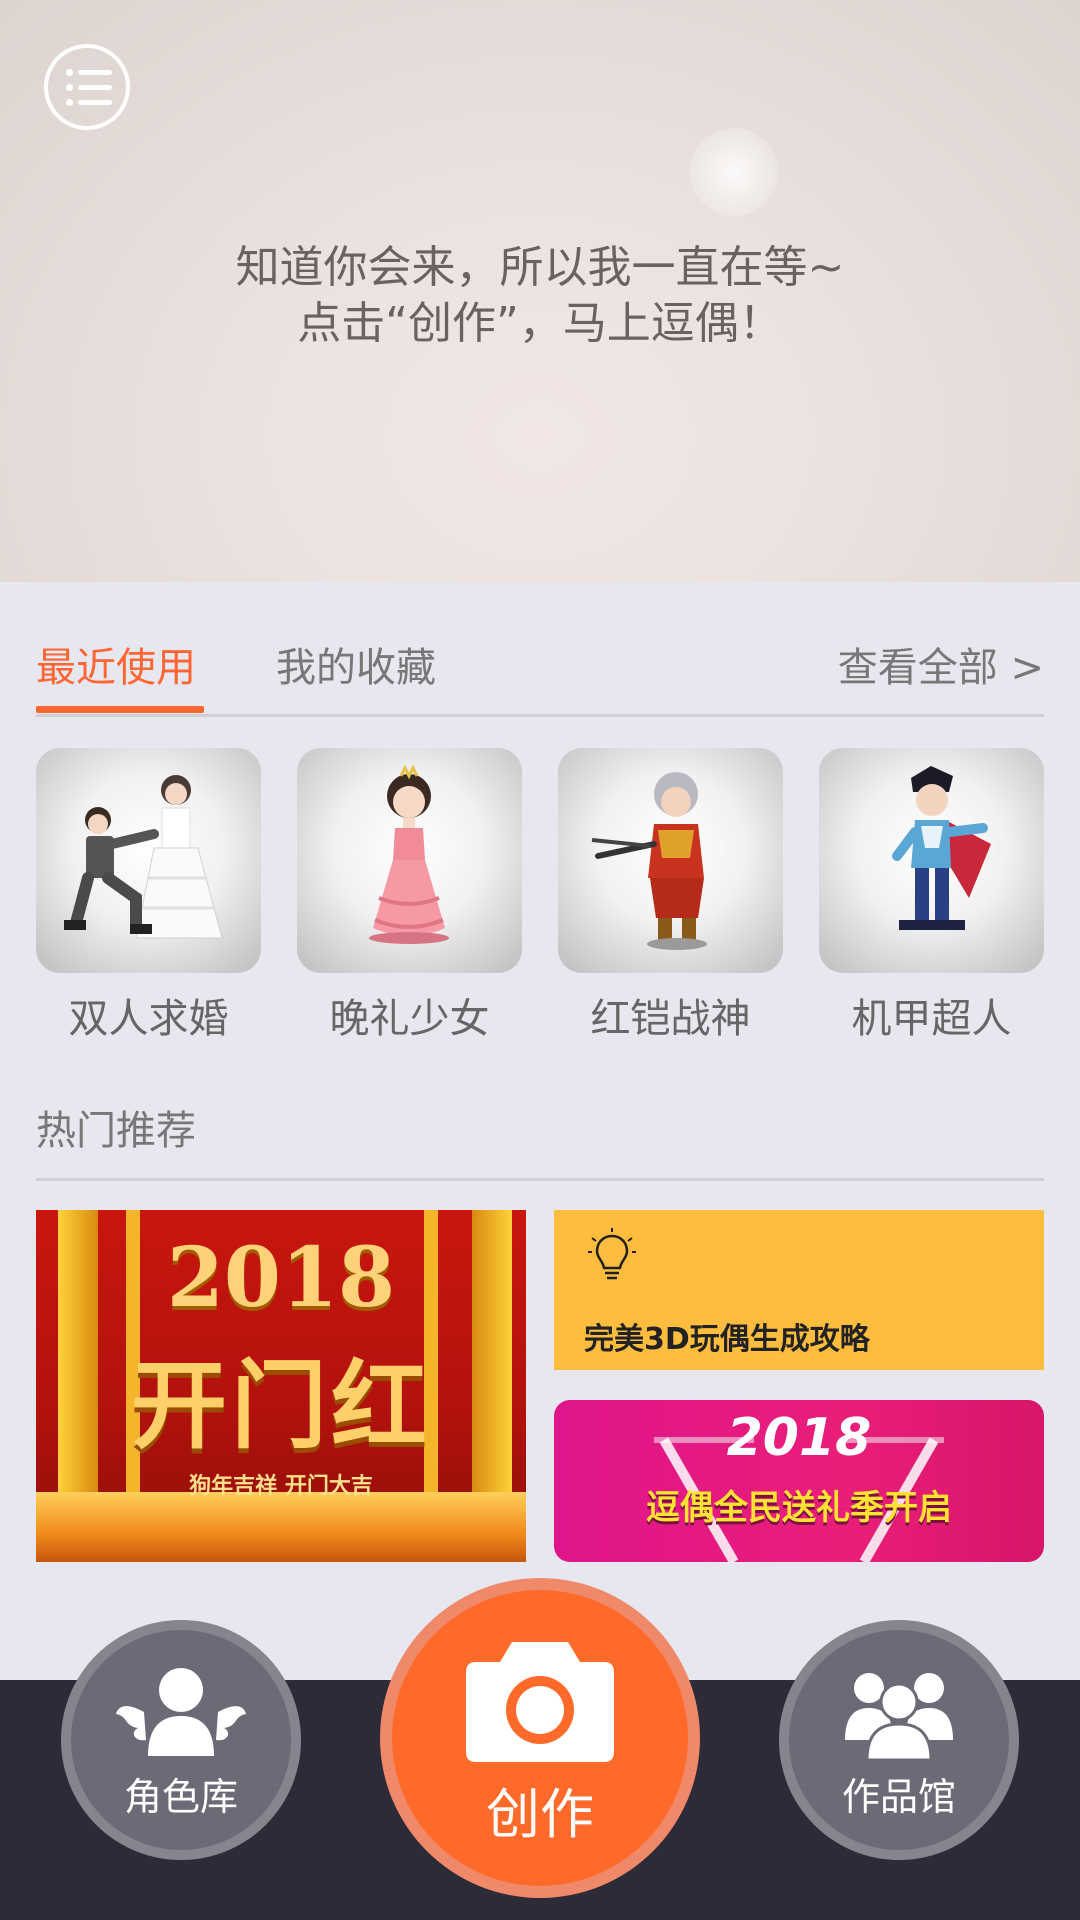  What do you see at coordinates (941, 848) in the screenshot?
I see `superman-figure-image` at bounding box center [941, 848].